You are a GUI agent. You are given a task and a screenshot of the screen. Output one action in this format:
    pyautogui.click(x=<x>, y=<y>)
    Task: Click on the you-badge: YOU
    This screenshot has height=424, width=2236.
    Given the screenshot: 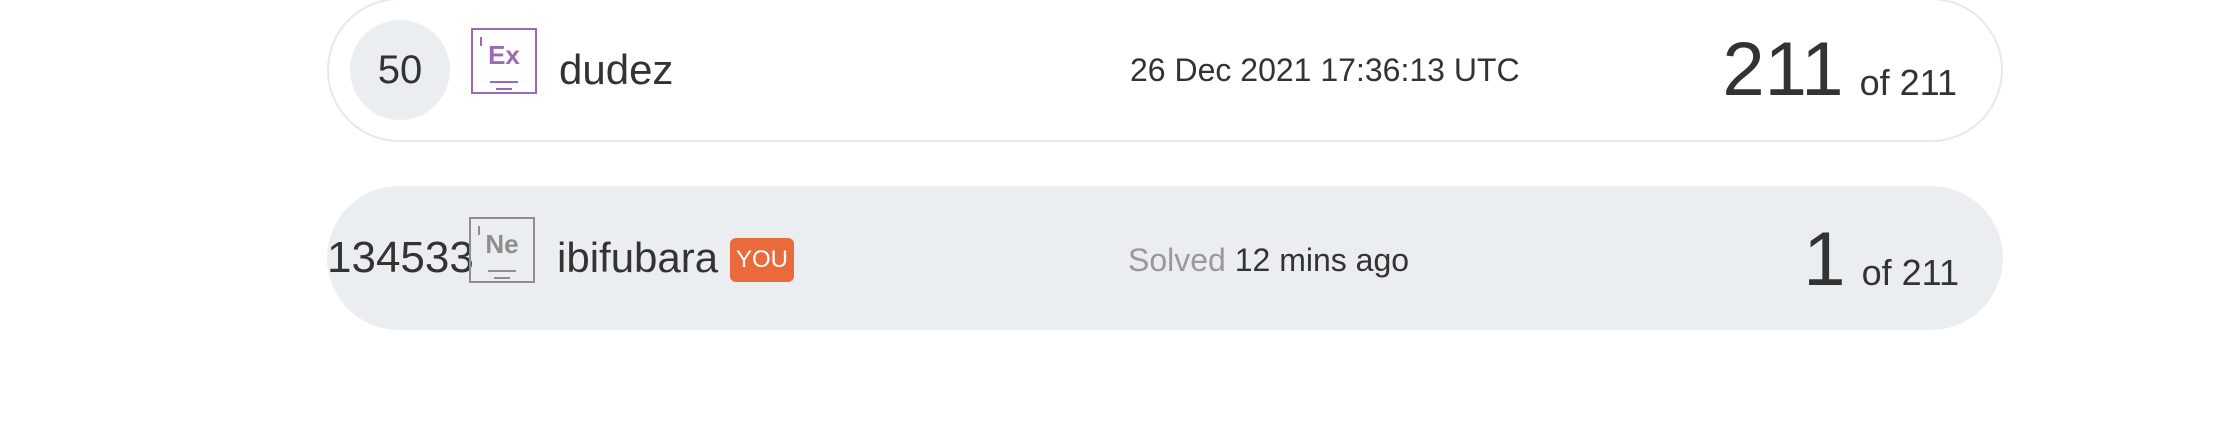 What is the action you would take?
    pyautogui.click(x=762, y=260)
    